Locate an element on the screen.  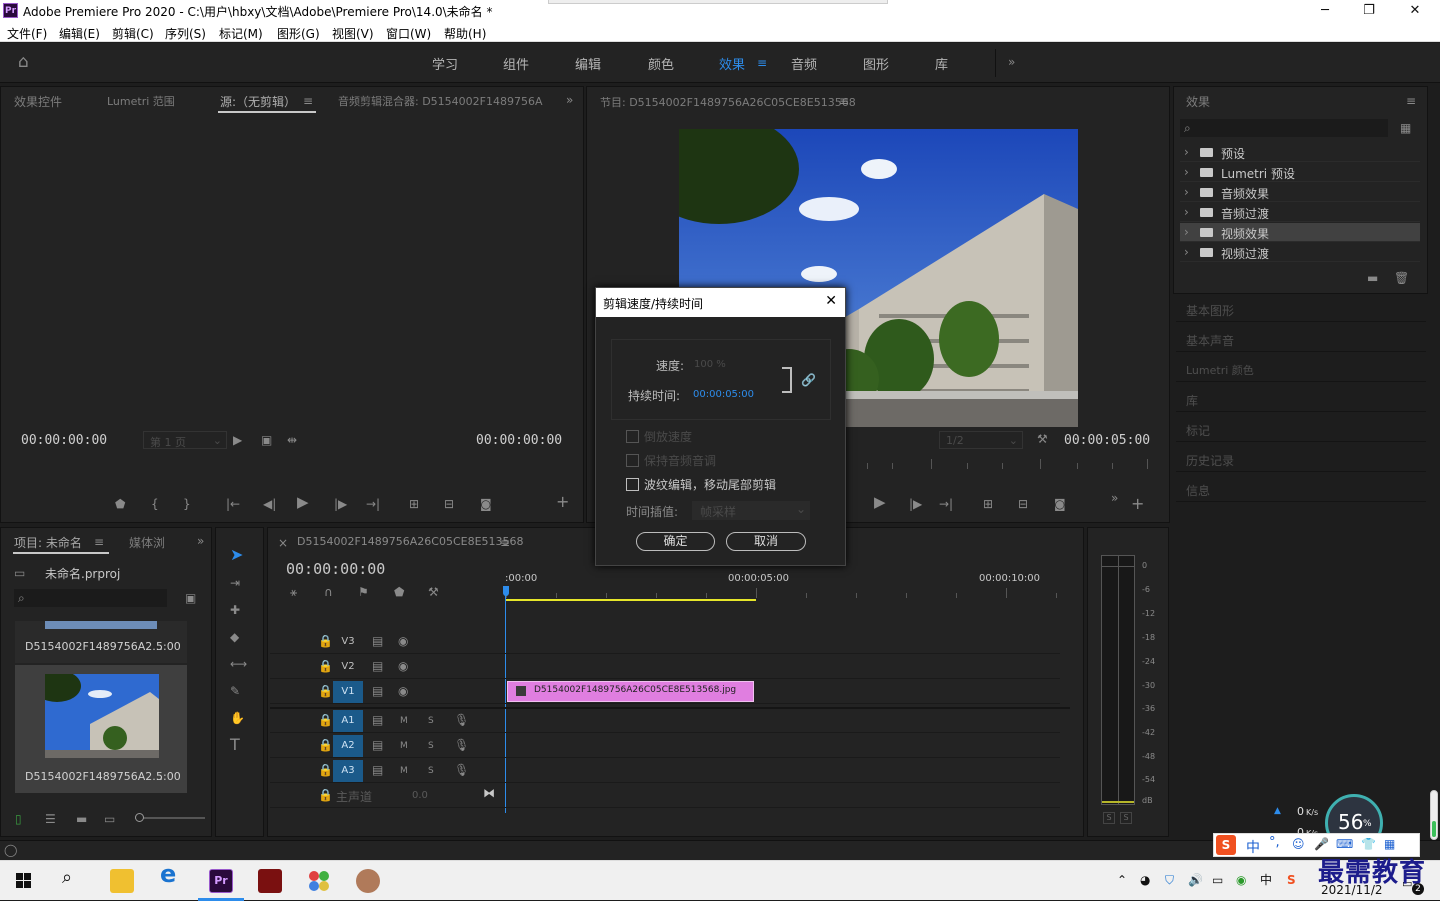
workspace-graphics: 图形 is located at coordinates (876, 63).